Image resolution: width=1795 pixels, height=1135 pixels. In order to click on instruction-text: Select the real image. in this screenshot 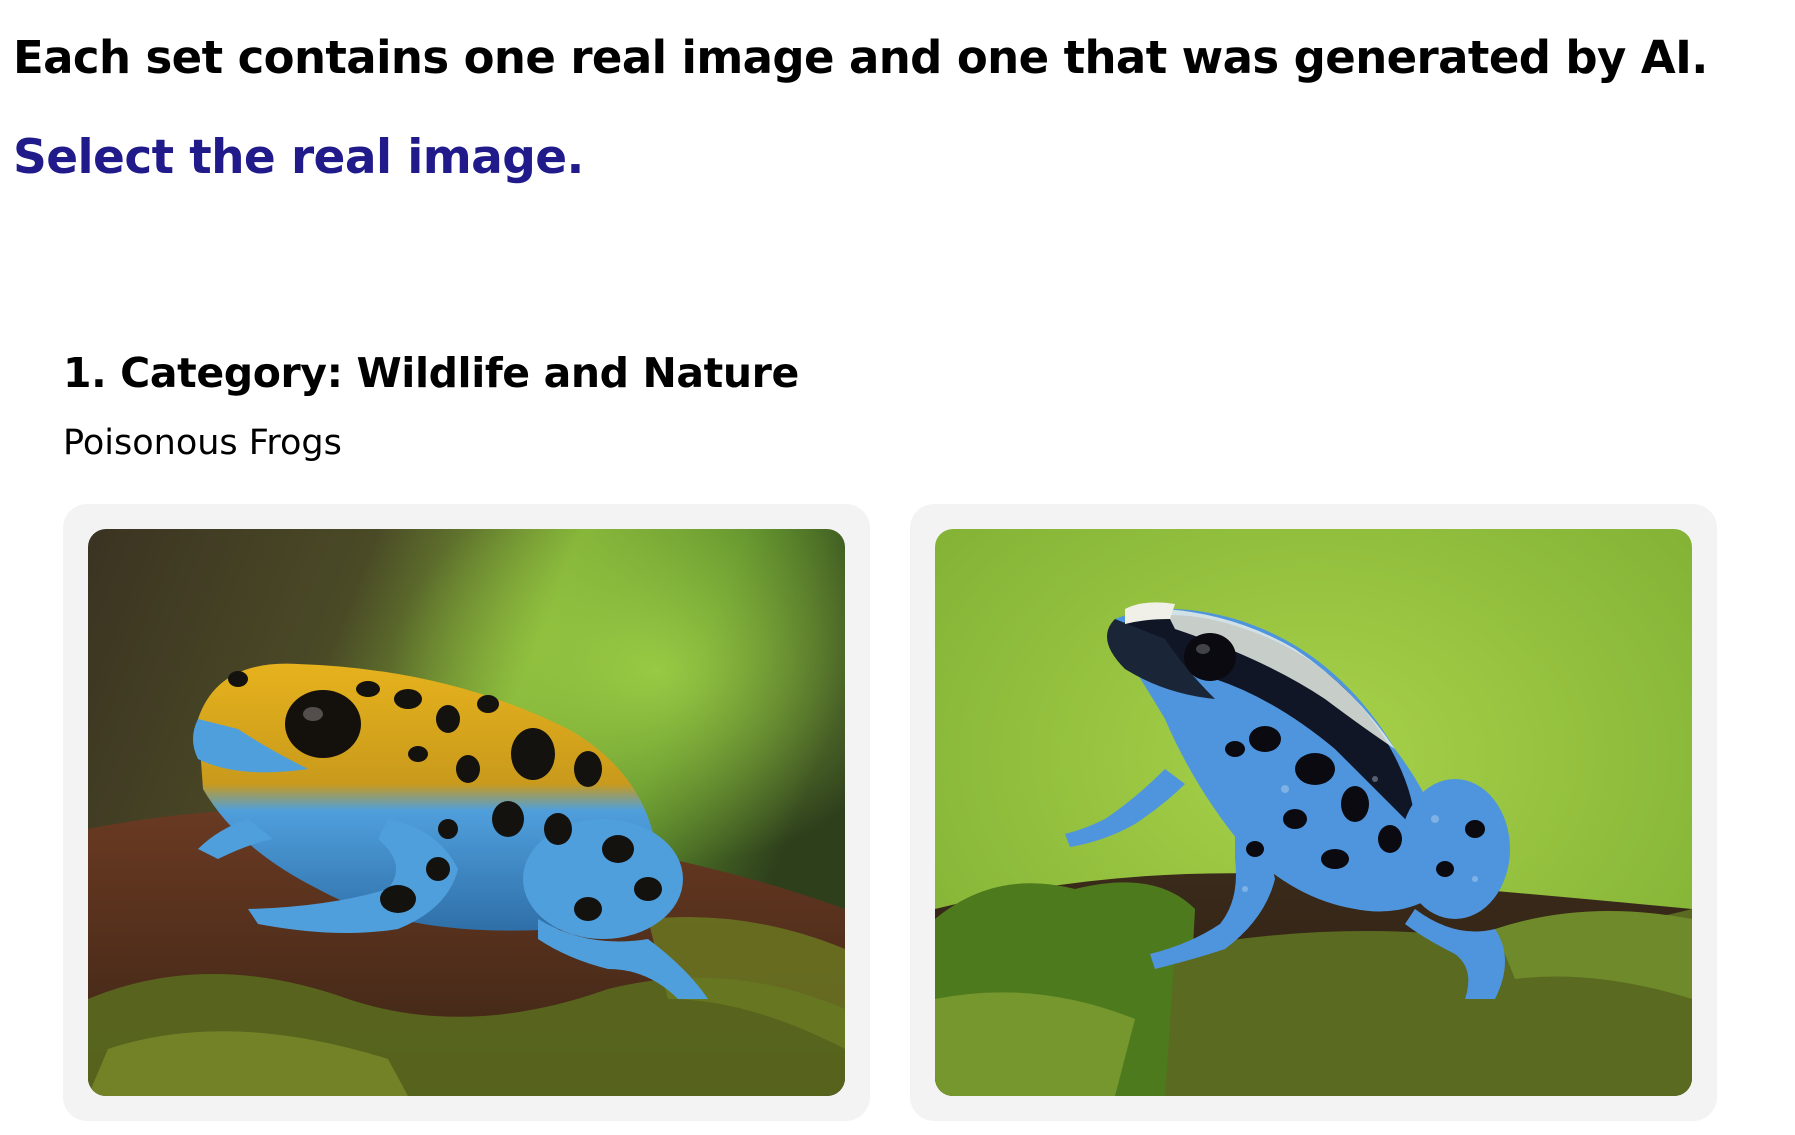, I will do `click(298, 157)`.